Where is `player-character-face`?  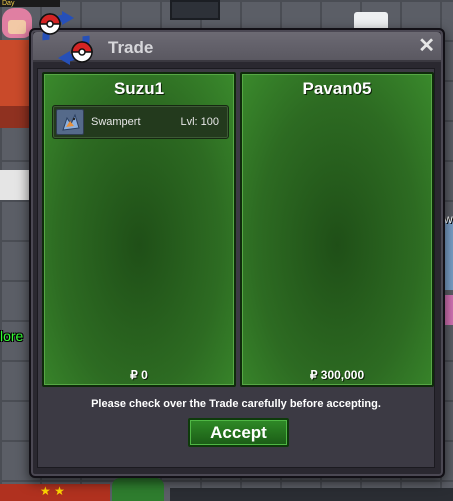
player-character-face is located at coordinates (17, 27).